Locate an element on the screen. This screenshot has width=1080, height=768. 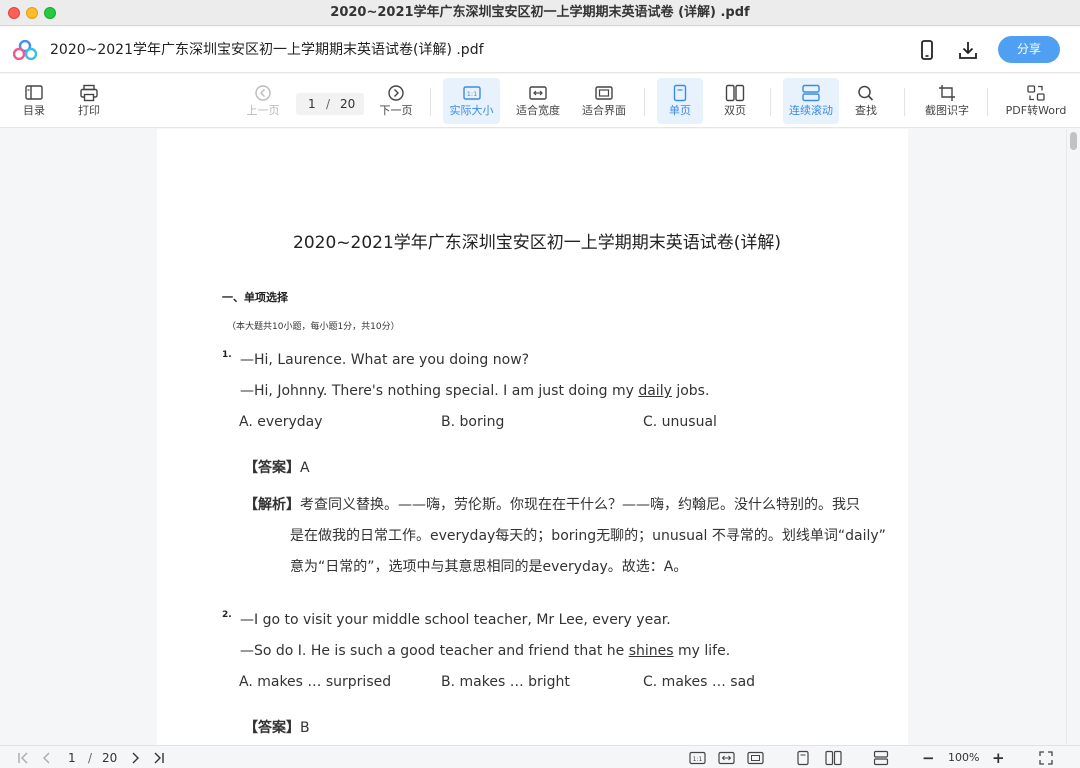
fullscreen-icon is located at coordinates (1046, 758).